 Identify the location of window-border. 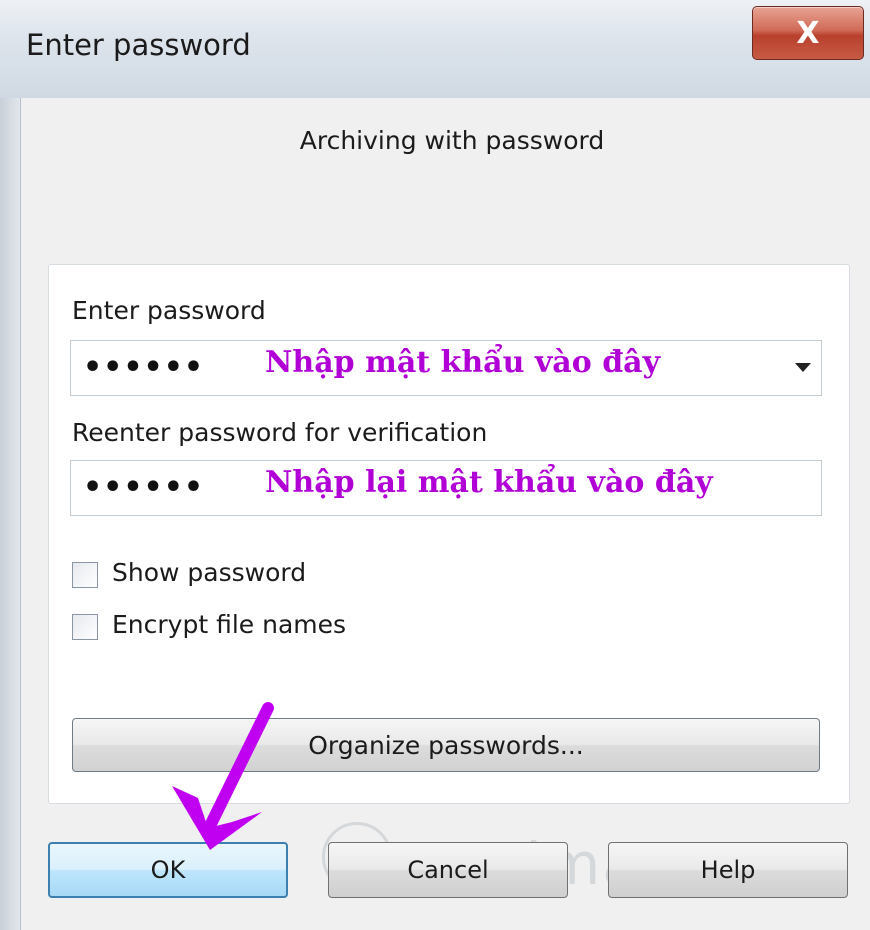
(10, 514).